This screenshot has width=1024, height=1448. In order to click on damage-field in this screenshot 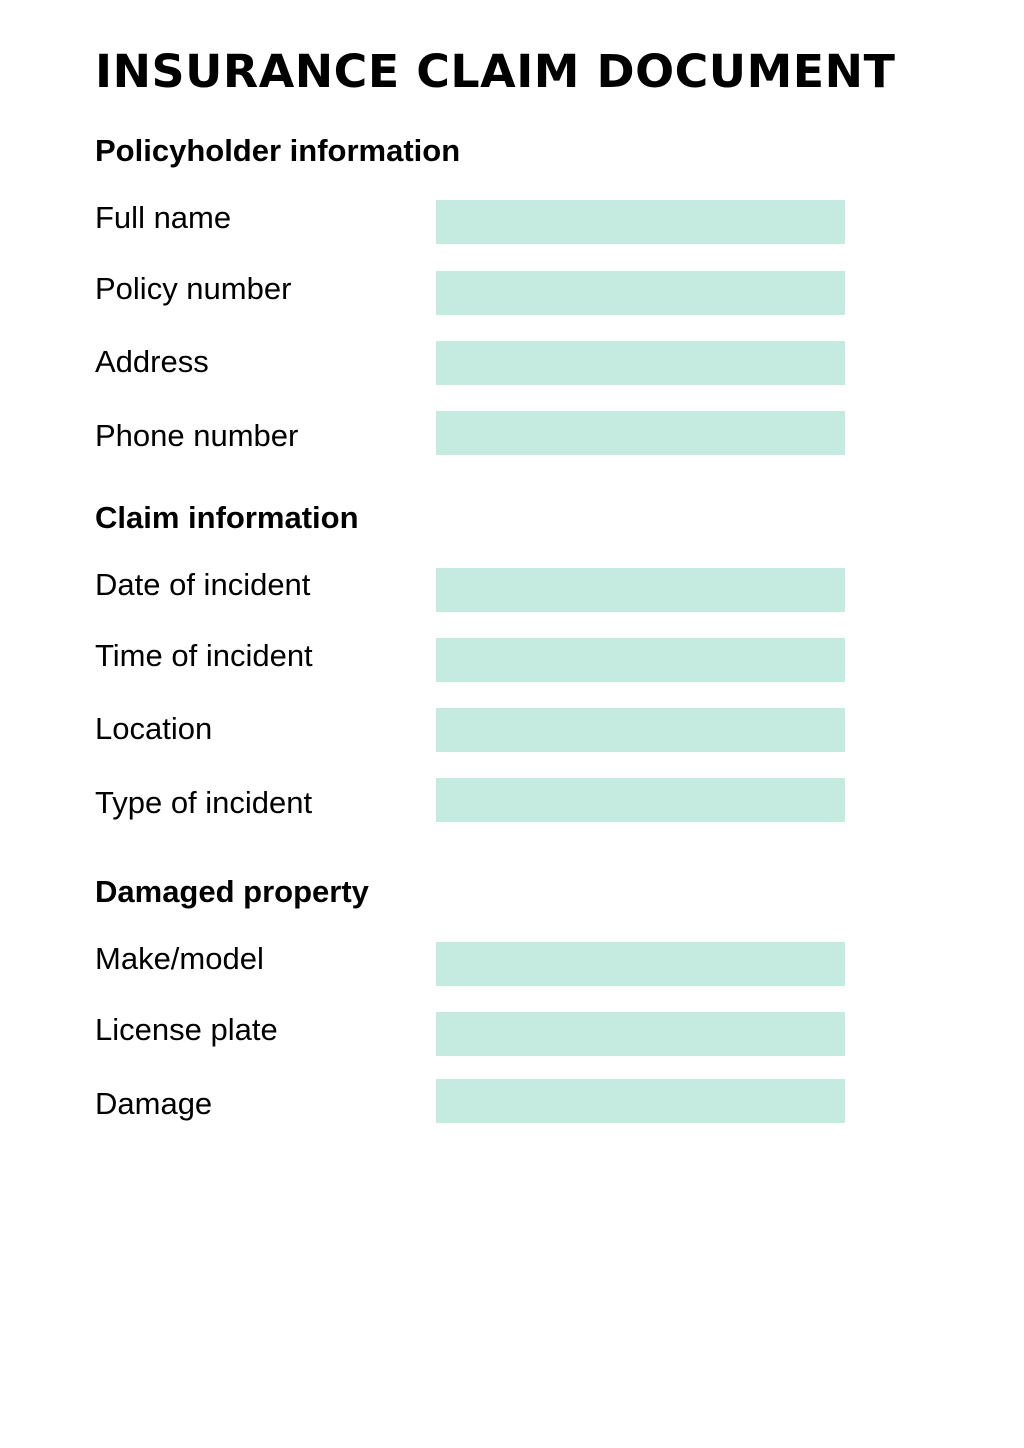, I will do `click(640, 1101)`.